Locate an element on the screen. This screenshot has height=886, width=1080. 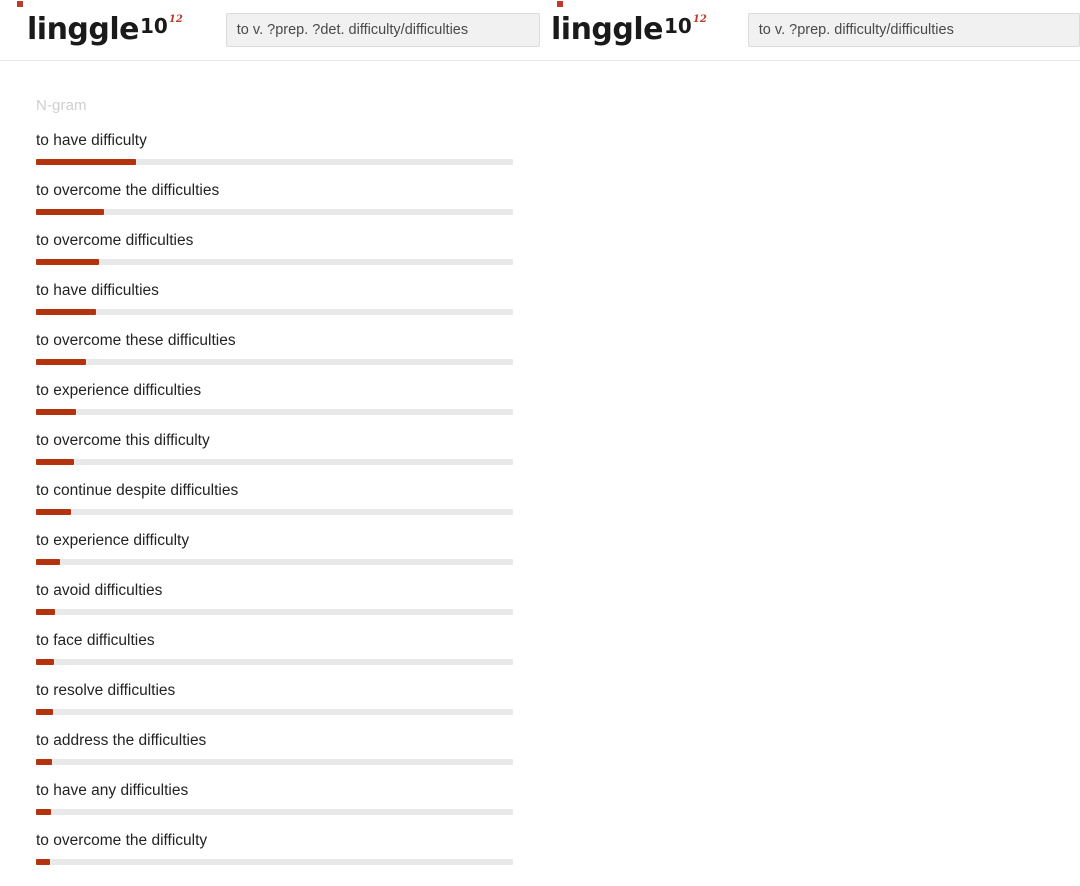
ngram-label: to have difficulty is located at coordinates (91, 140).